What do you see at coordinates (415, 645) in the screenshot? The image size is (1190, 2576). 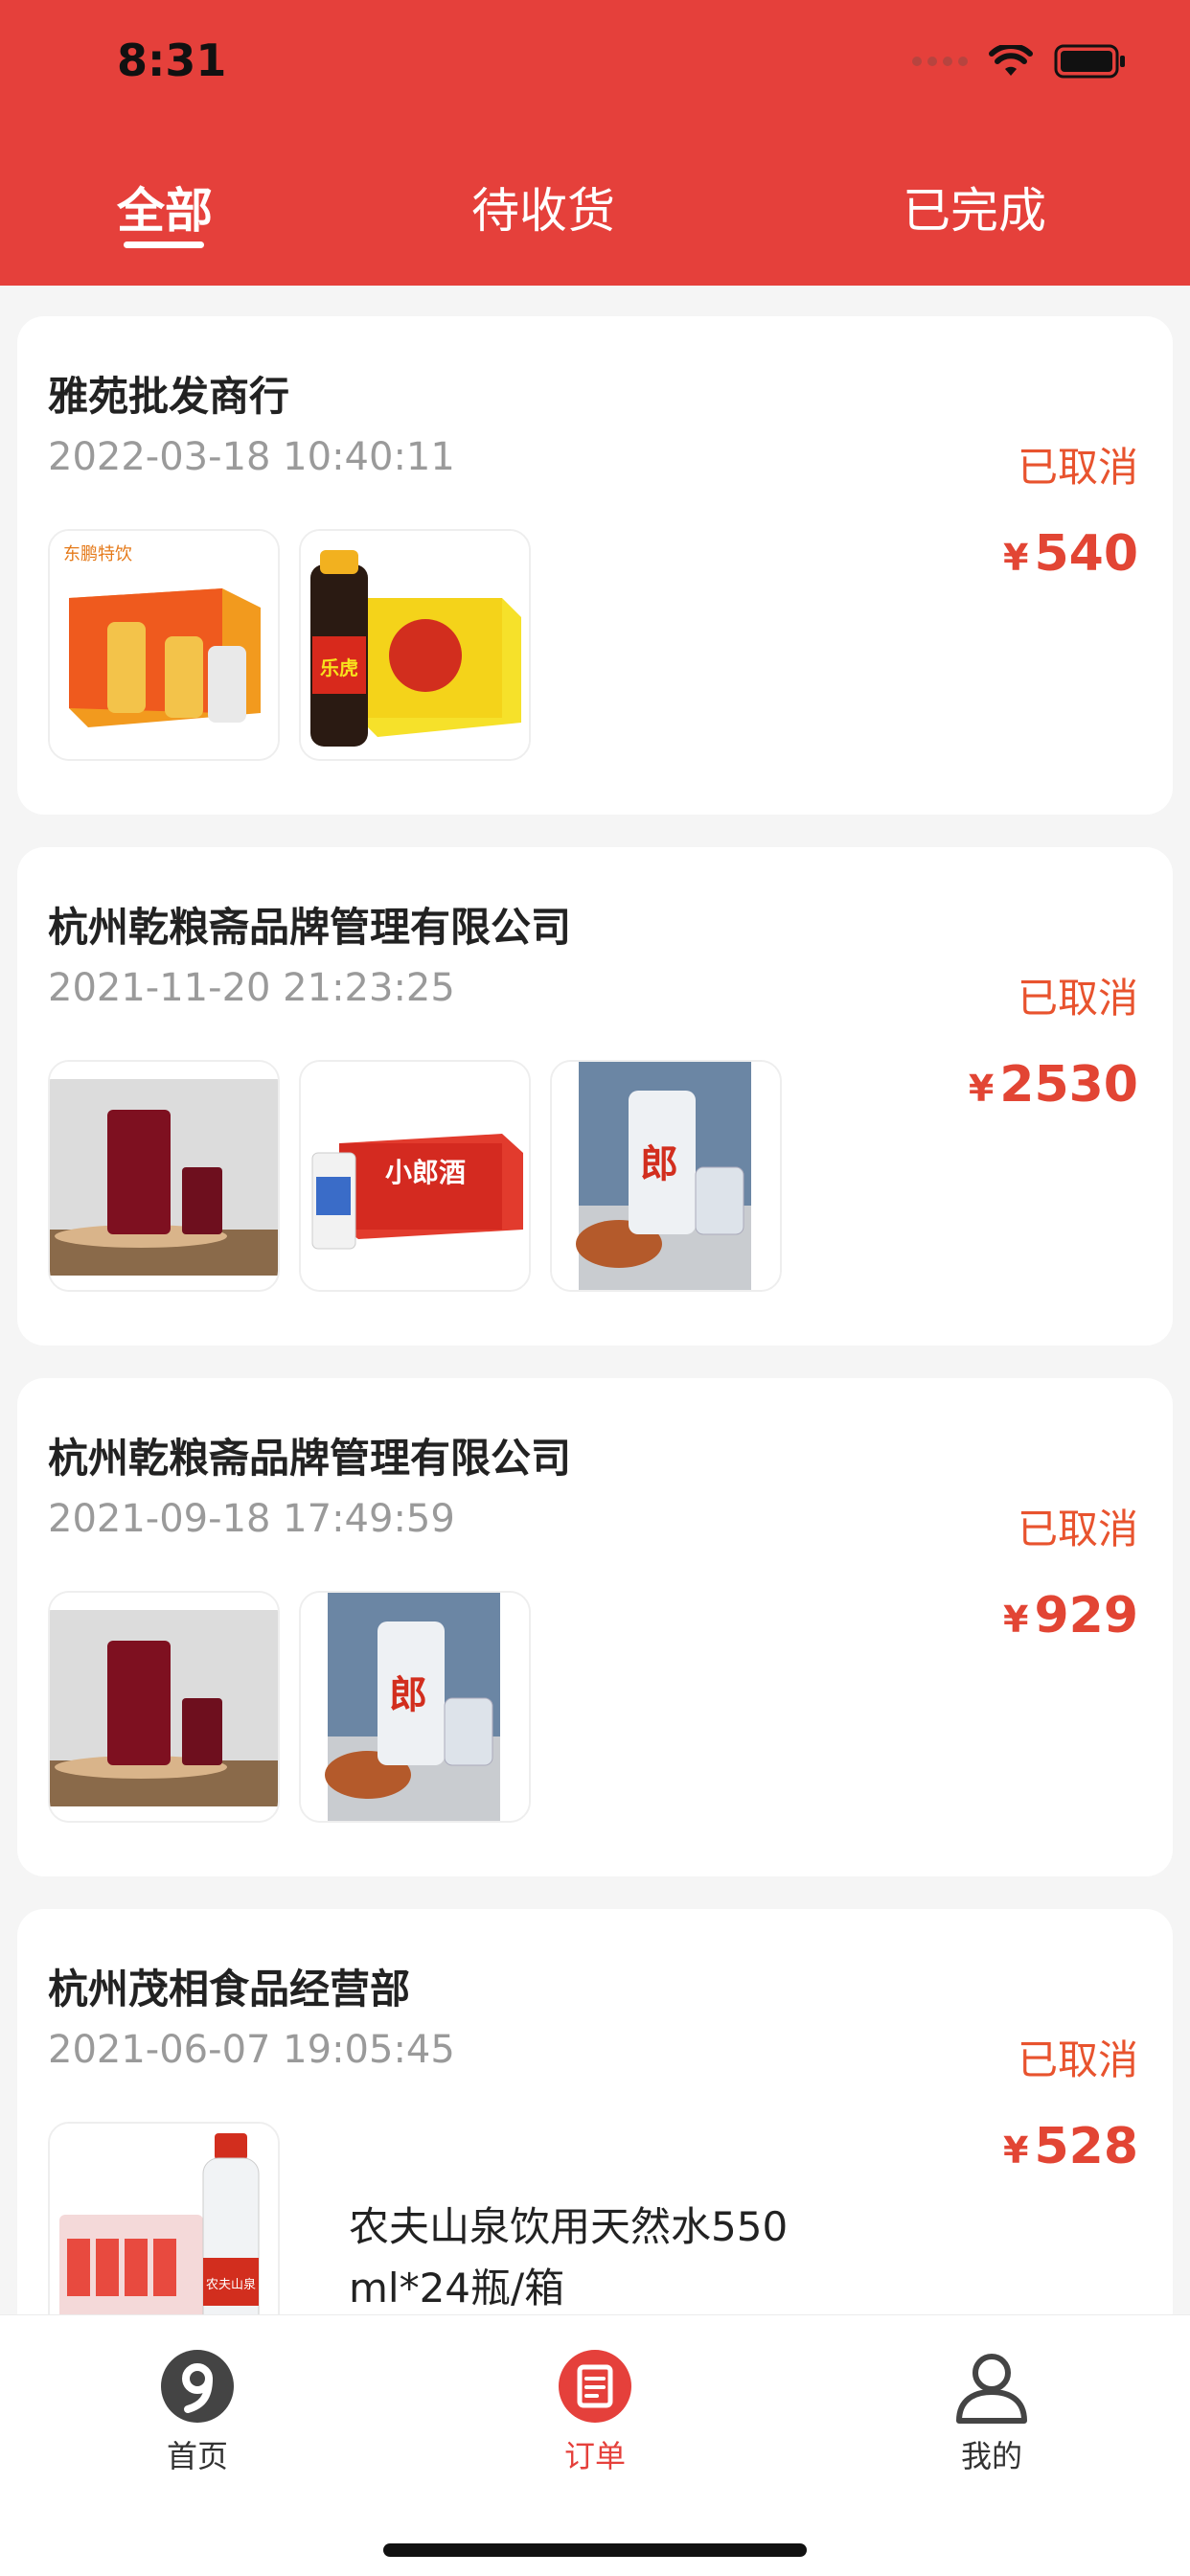 I see `product-thumbnail: 乐虎` at bounding box center [415, 645].